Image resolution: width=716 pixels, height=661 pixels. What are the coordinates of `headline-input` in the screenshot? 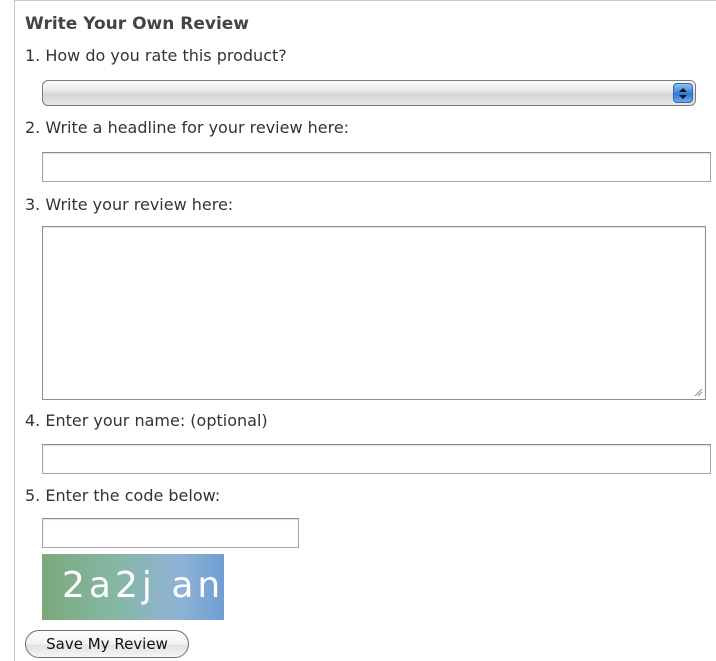 It's located at (376, 167).